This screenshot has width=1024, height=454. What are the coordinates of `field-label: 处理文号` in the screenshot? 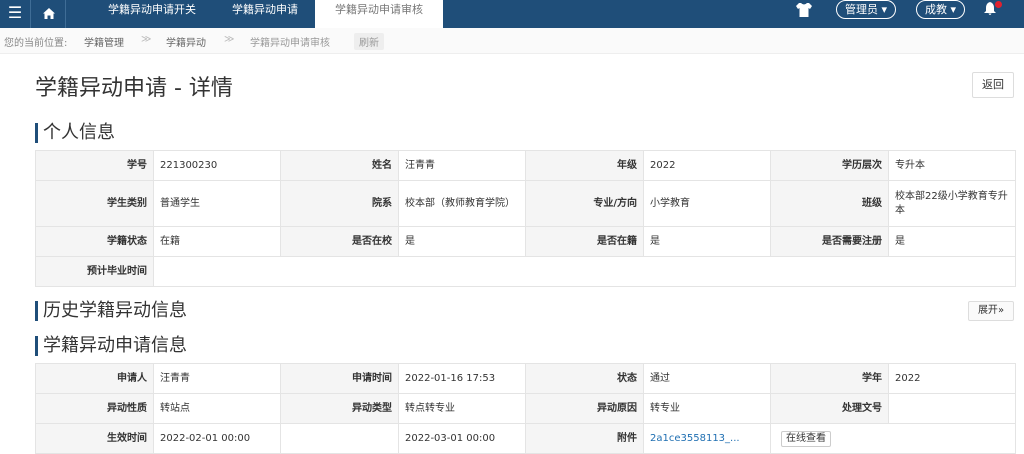 It's located at (829, 408).